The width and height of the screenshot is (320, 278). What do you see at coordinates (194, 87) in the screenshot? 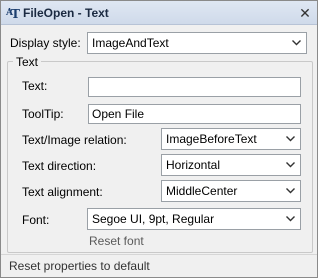
I see `text-input` at bounding box center [194, 87].